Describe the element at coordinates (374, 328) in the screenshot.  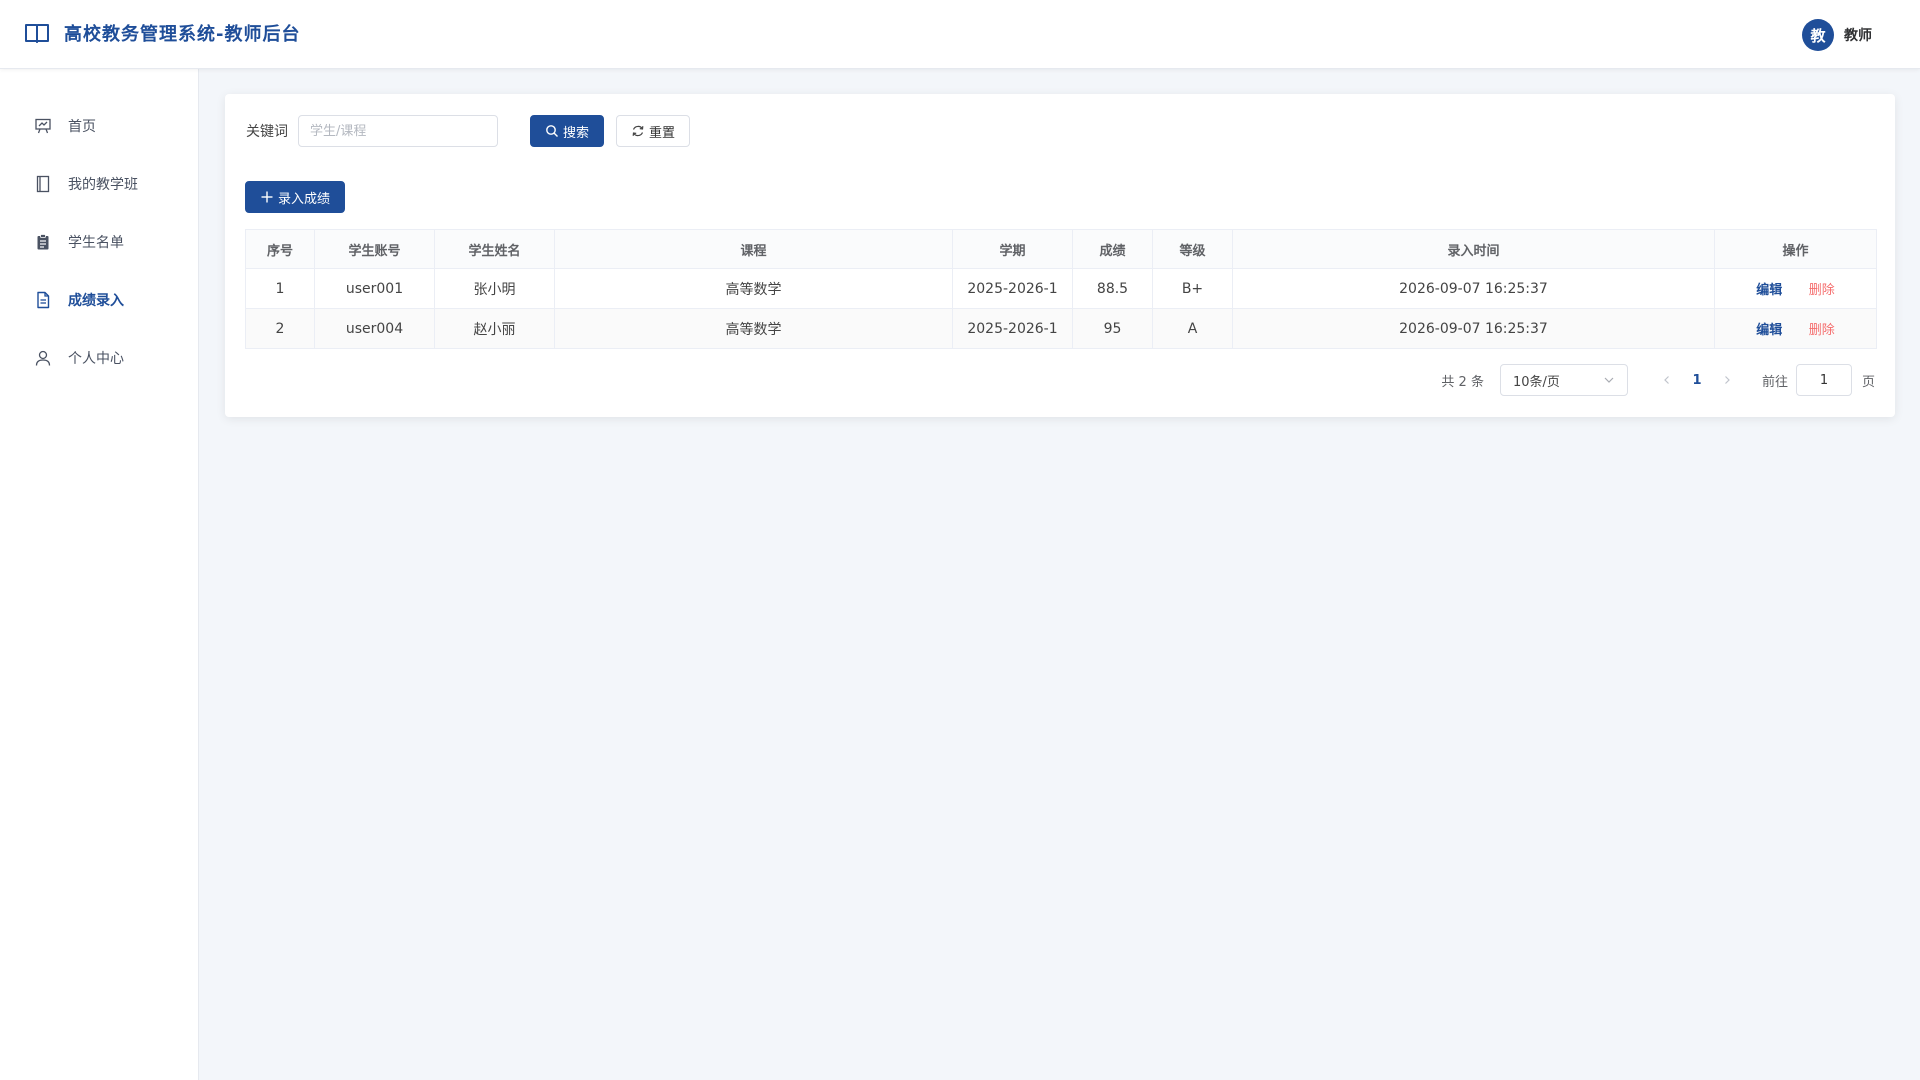
I see `cell-account: user004` at that location.